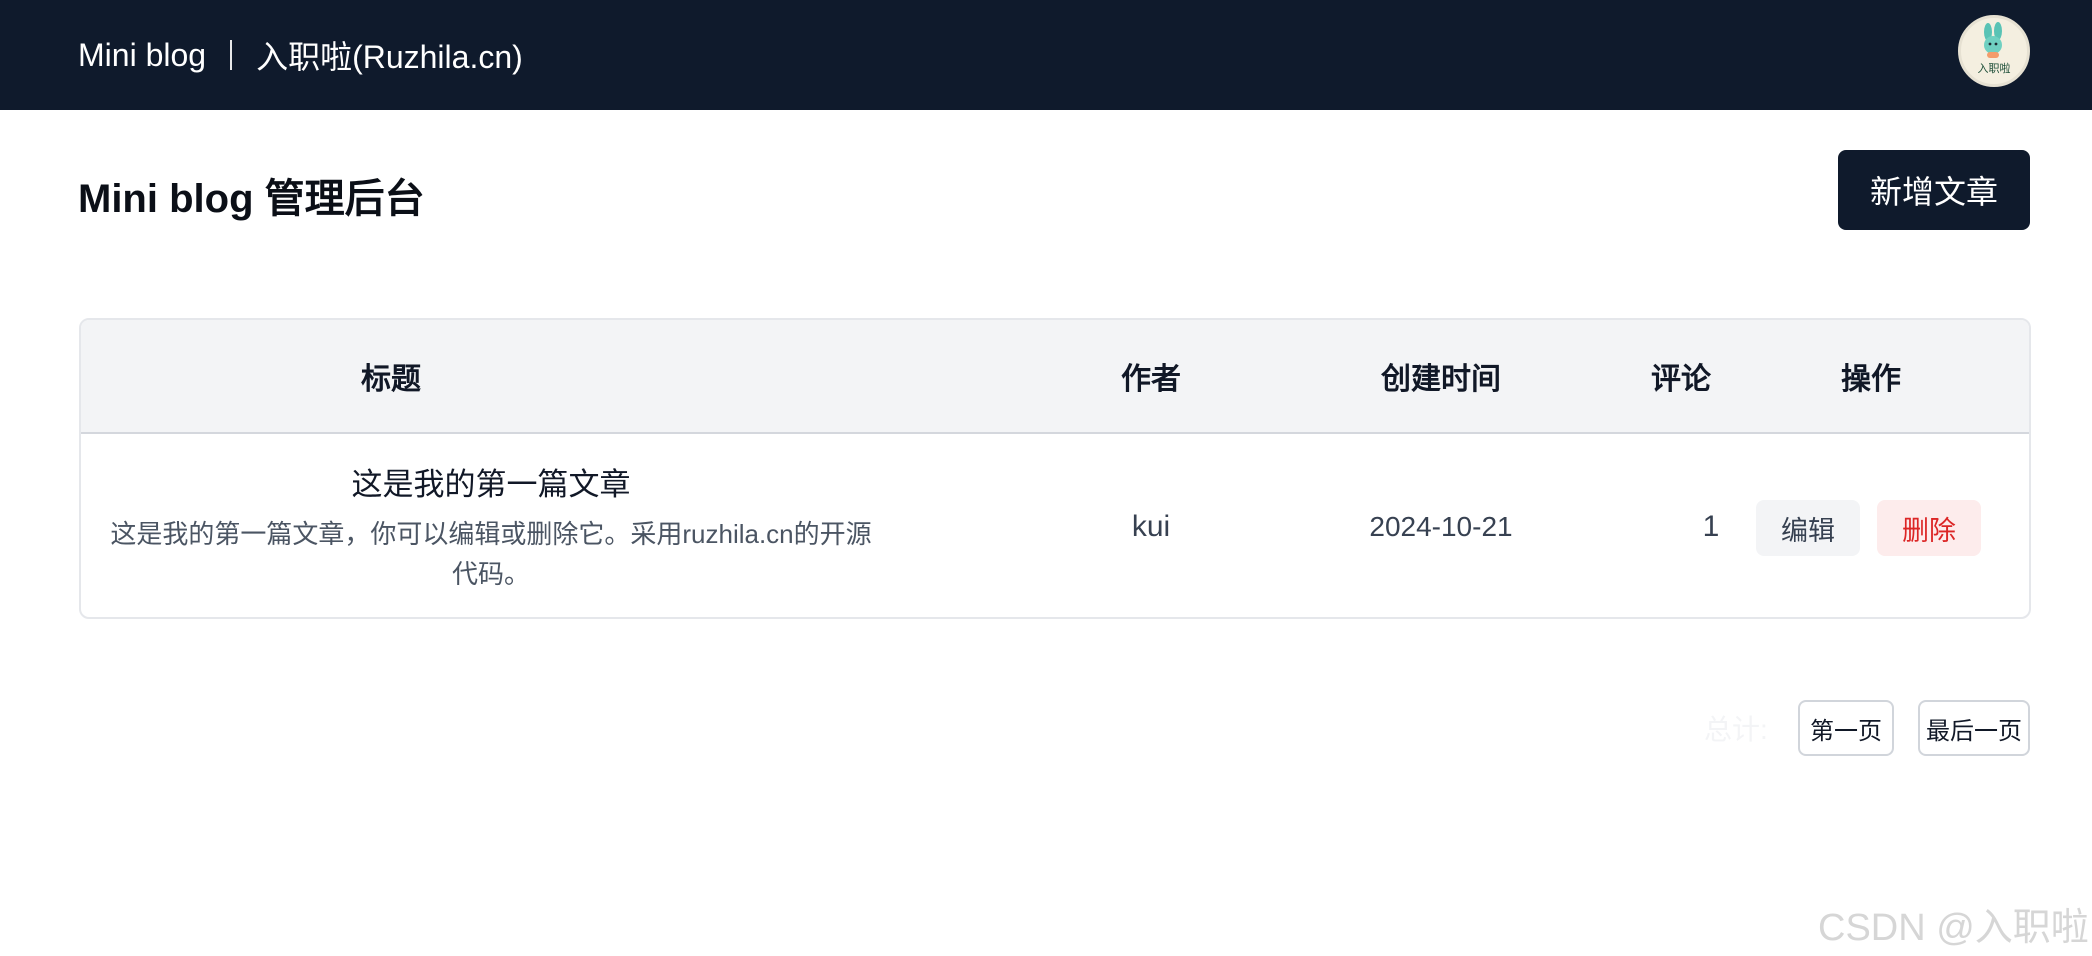 The height and width of the screenshot is (956, 2092). I want to click on brand-separator, so click(231, 55).